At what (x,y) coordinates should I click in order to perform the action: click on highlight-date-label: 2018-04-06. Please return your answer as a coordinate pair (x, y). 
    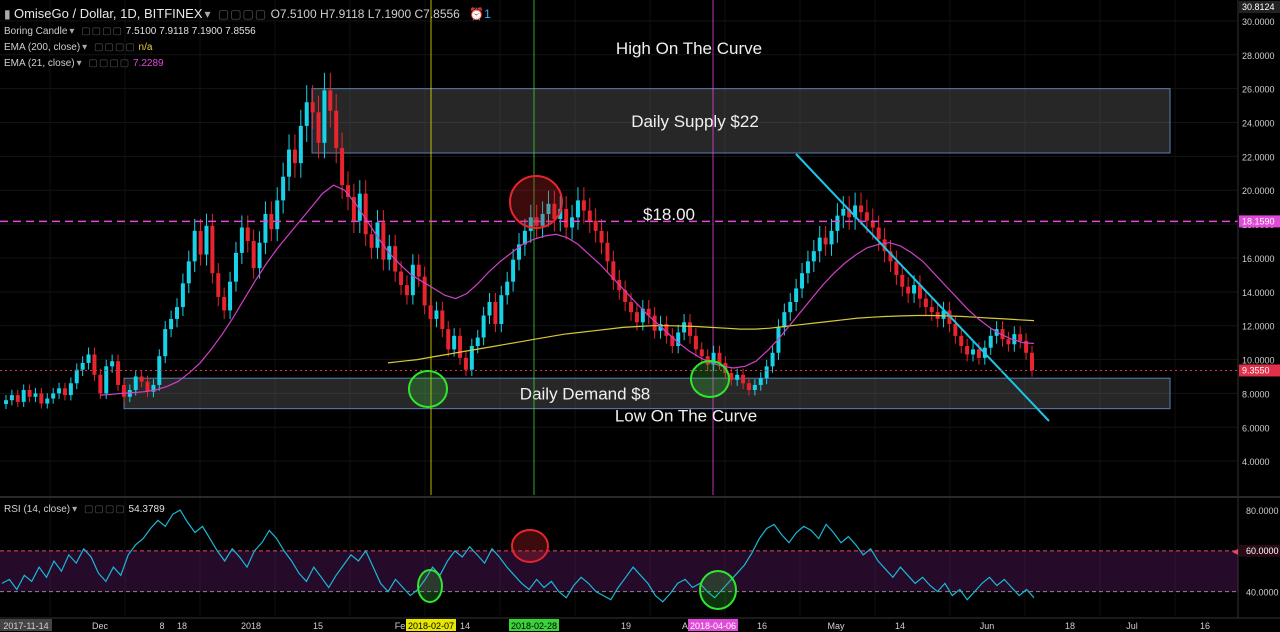
    Looking at the image, I should click on (713, 626).